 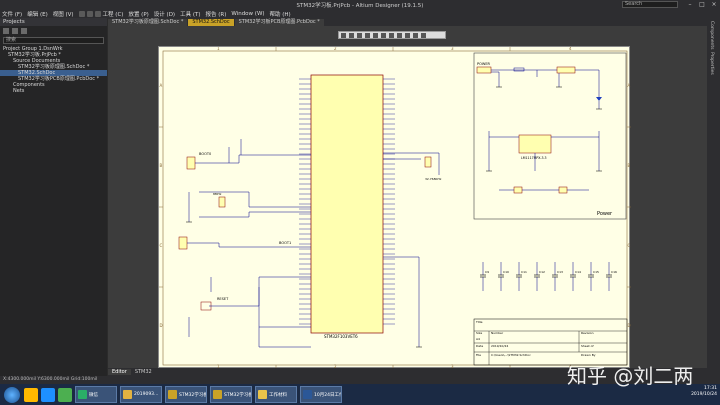 What do you see at coordinates (415, 35) in the screenshot?
I see `text-icon` at bounding box center [415, 35].